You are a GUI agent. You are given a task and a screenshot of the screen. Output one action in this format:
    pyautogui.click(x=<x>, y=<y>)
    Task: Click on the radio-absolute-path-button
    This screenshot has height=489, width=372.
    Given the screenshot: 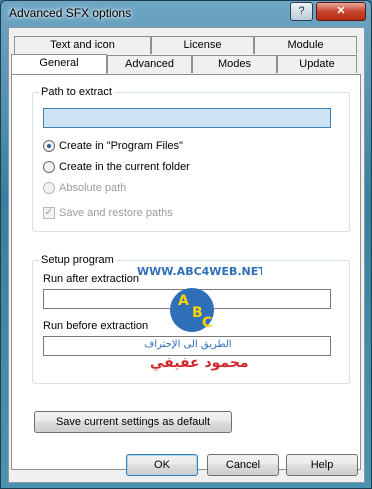 What is the action you would take?
    pyautogui.click(x=49, y=188)
    